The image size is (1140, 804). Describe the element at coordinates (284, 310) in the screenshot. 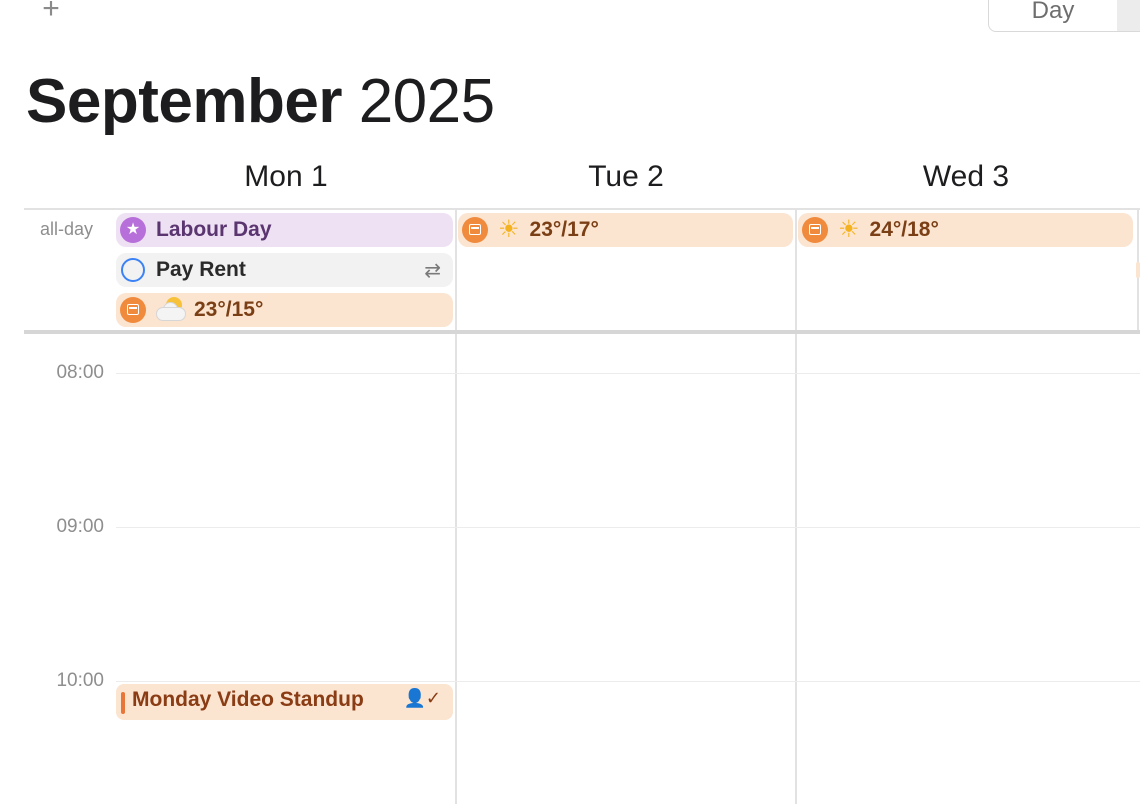

I see `weather-event-mon: 23°/15°` at that location.